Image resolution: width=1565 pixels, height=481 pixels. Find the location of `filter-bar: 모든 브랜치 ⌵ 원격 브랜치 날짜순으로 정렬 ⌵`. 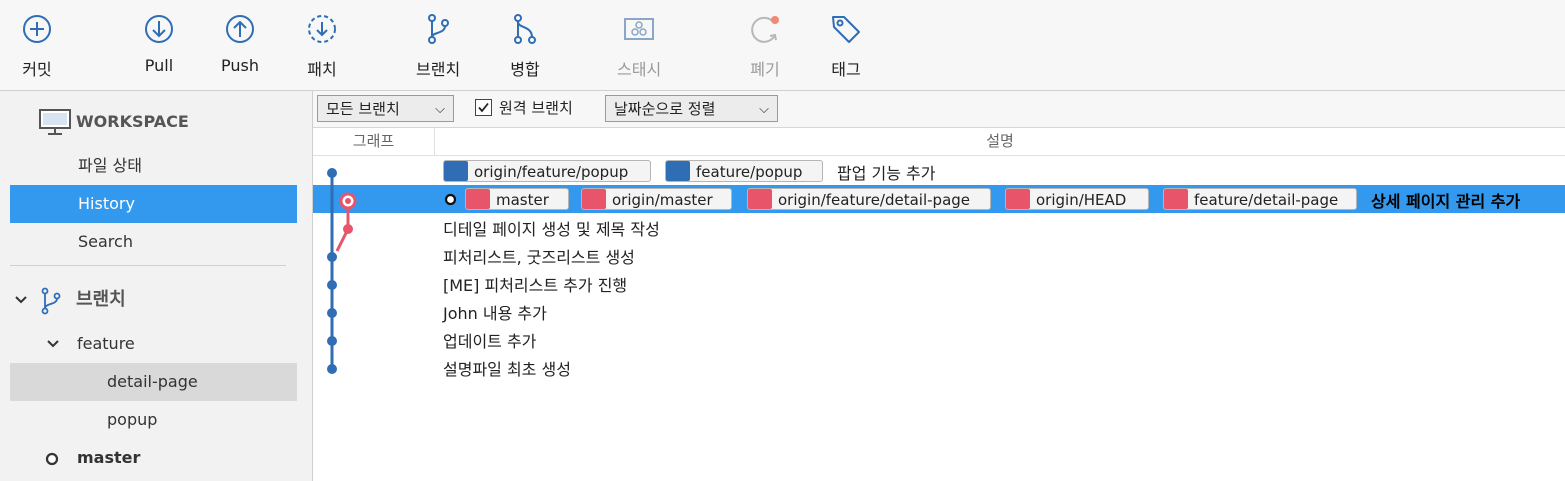

filter-bar: 모든 브랜치 ⌵ 원격 브랜치 날짜순으로 정렬 ⌵ is located at coordinates (939, 109).